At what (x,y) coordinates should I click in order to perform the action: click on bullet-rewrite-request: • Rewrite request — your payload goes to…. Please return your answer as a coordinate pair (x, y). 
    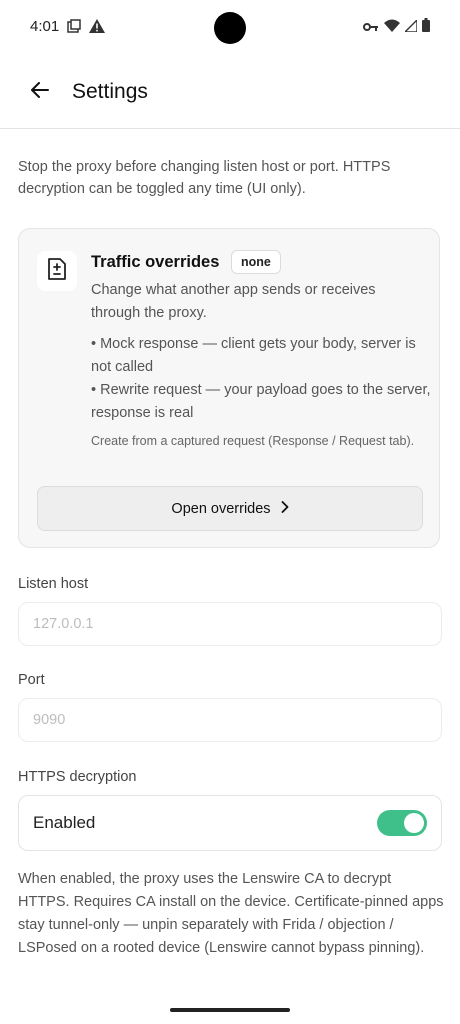
    Looking at the image, I should click on (261, 401).